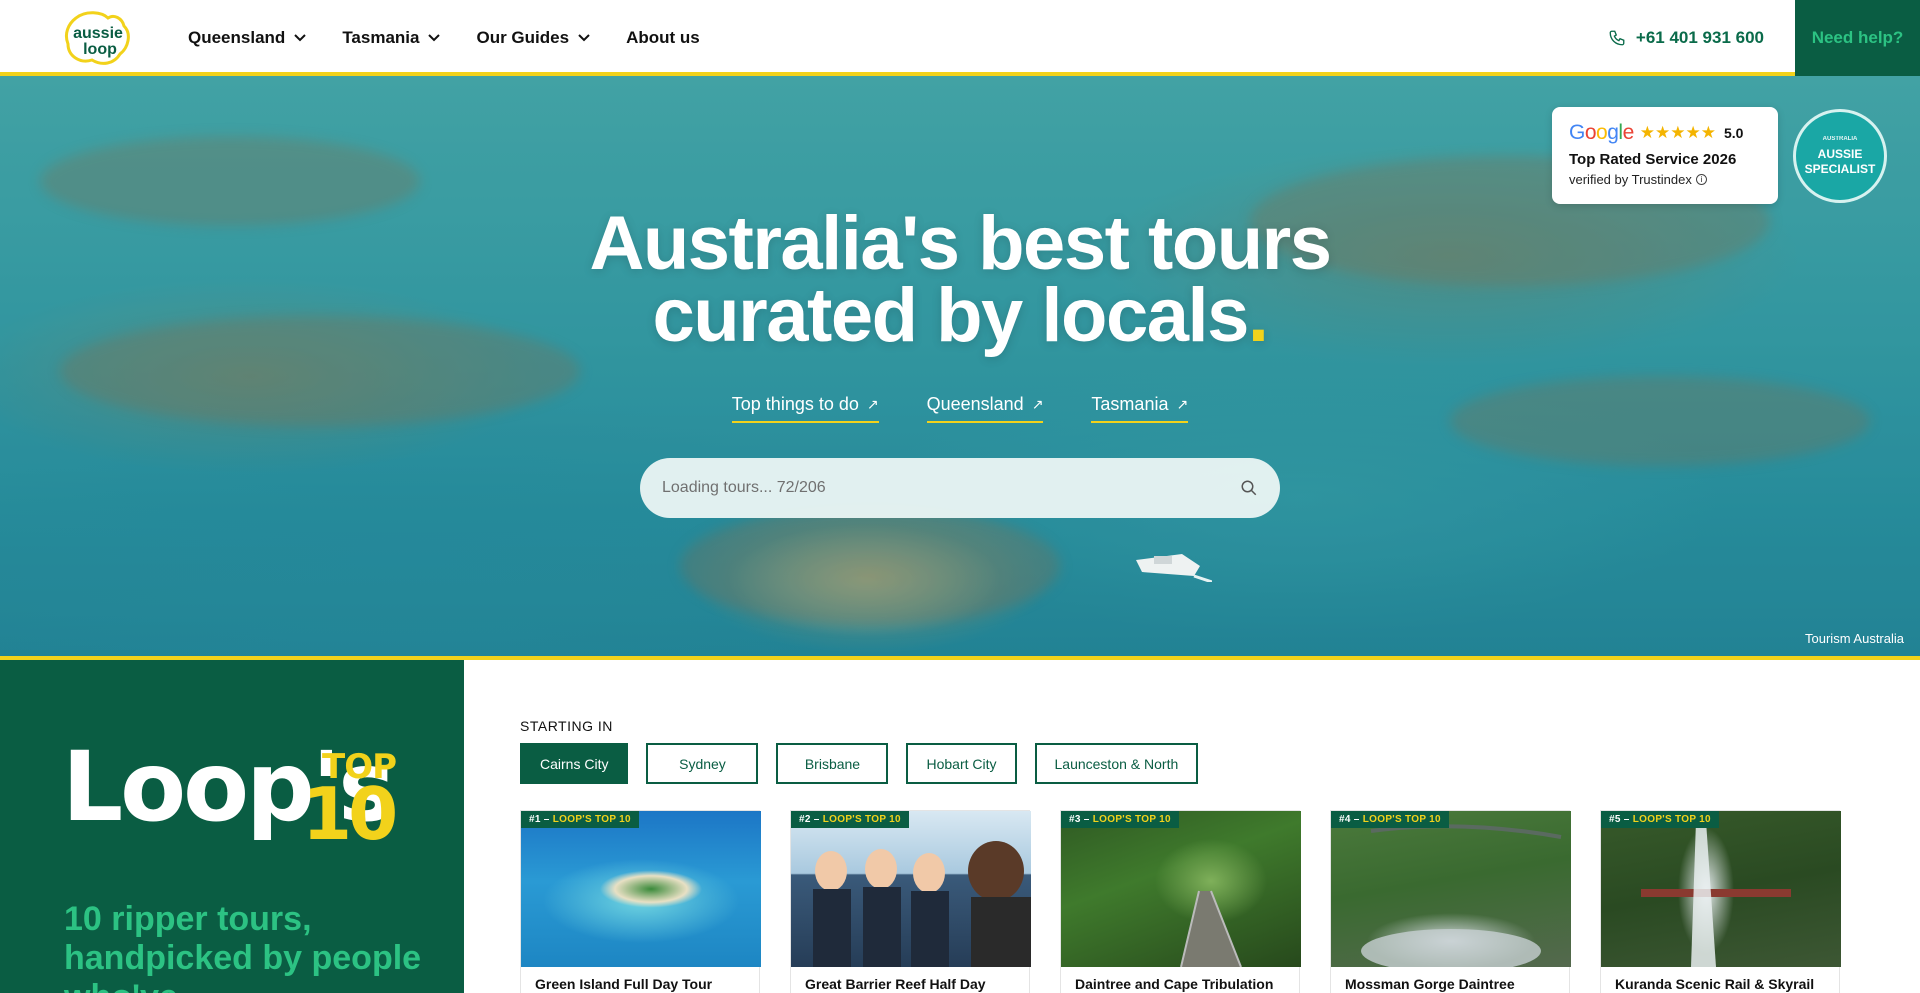 The width and height of the screenshot is (1920, 993). Describe the element at coordinates (1601, 132) in the screenshot. I see `google-logo: Google` at that location.